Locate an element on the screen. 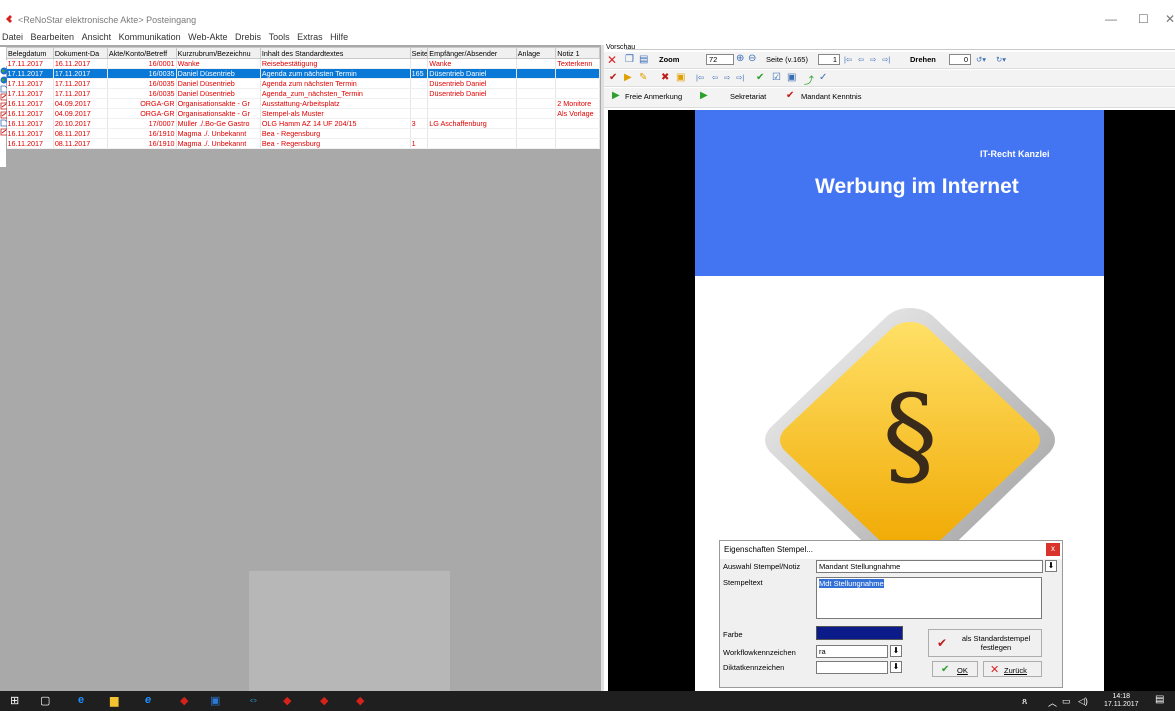 Image resolution: width=1175 pixels, height=711 pixels. rotate-input: 0 is located at coordinates (960, 59).